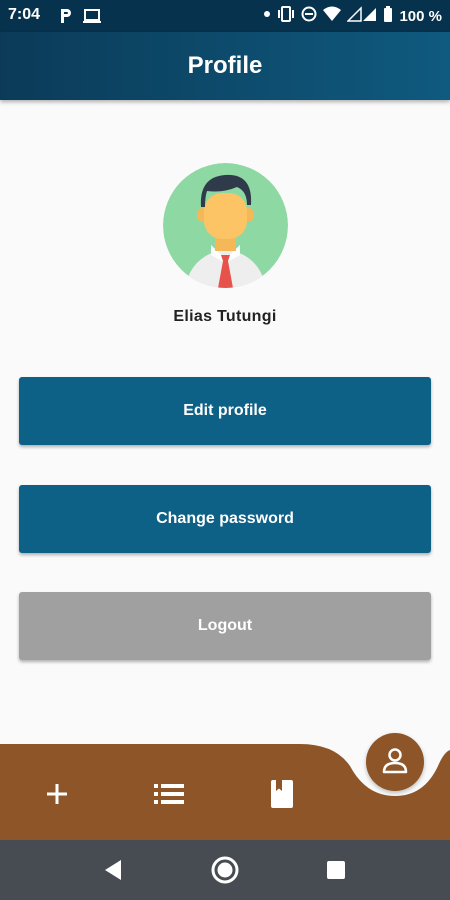 The width and height of the screenshot is (450, 900). What do you see at coordinates (282, 794) in the screenshot?
I see `bookmark-book-icon` at bounding box center [282, 794].